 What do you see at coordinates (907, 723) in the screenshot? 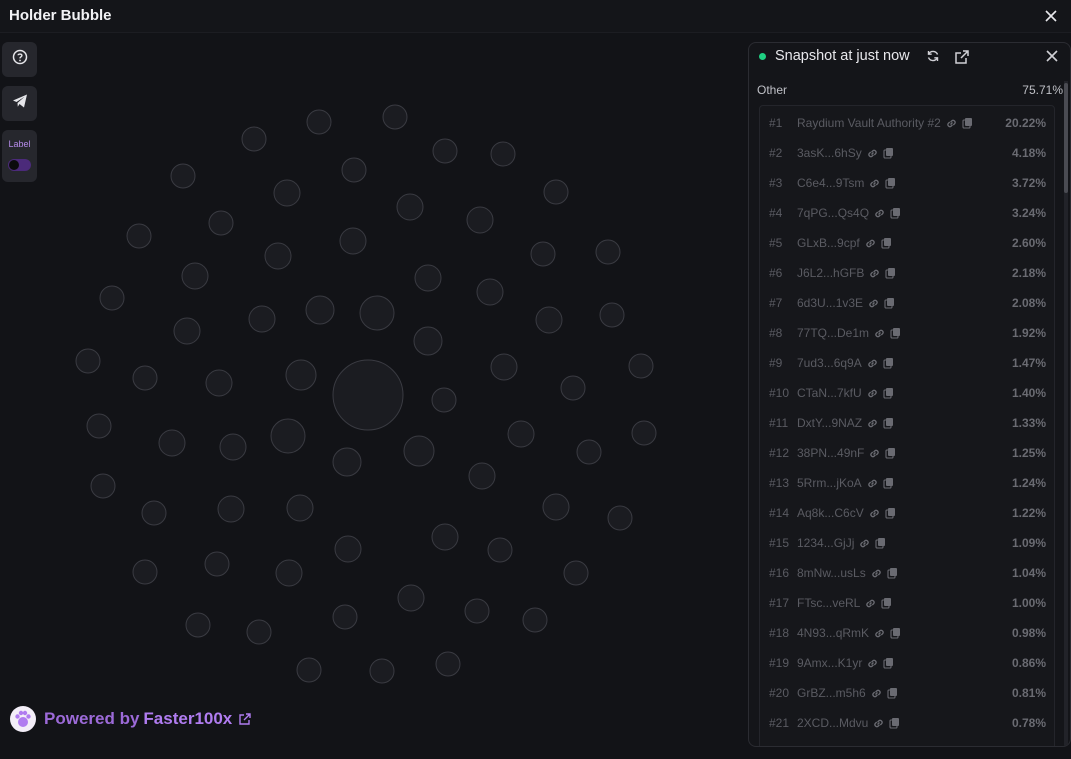
I see `table-row: #21 2XCD...Mdvu 0.78%` at bounding box center [907, 723].